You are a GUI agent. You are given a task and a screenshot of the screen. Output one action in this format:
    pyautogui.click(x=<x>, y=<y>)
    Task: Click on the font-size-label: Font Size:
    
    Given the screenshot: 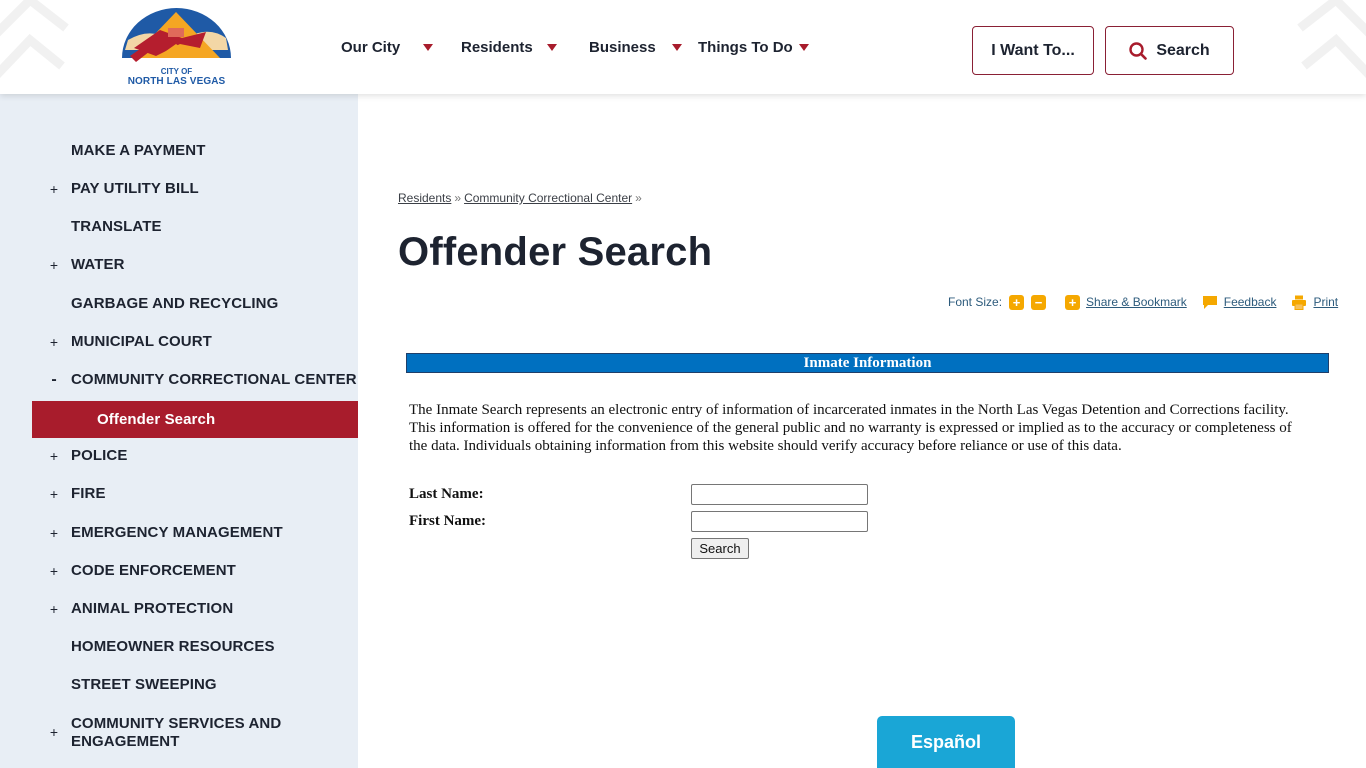 What is the action you would take?
    pyautogui.click(x=975, y=302)
    